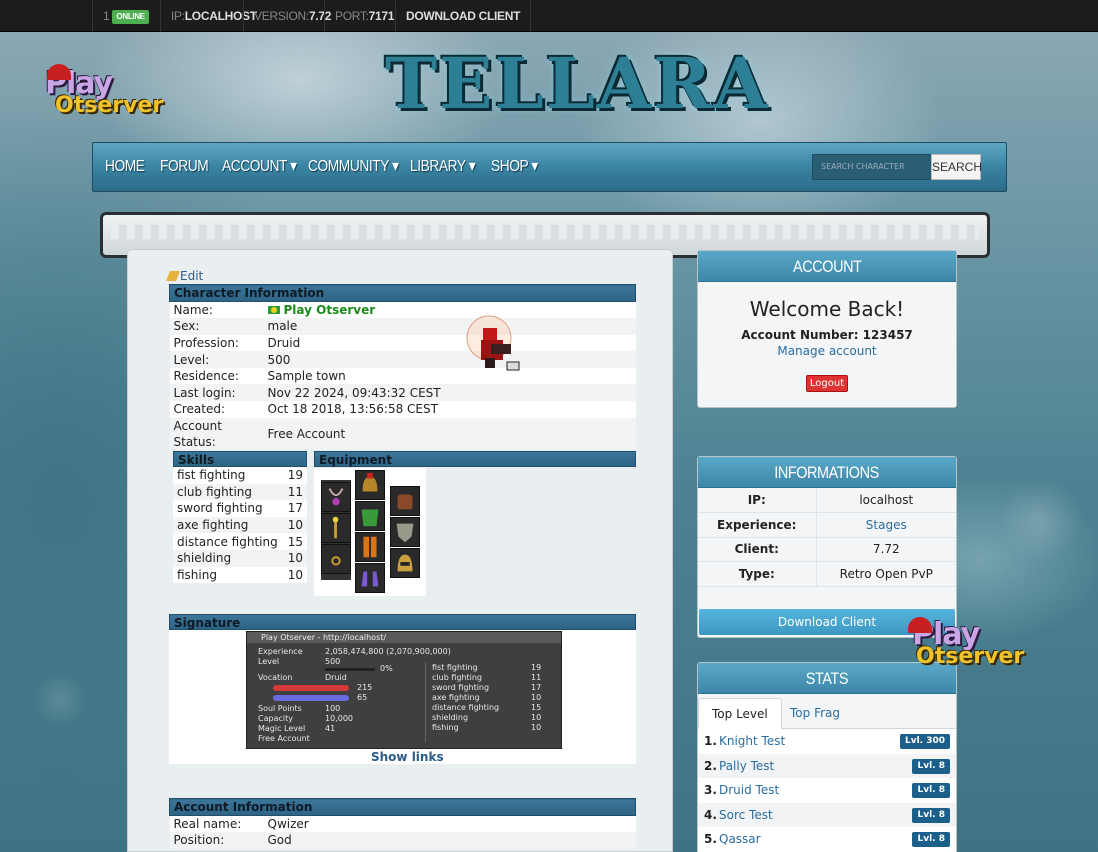 This screenshot has height=852, width=1098. Describe the element at coordinates (339, 718) in the screenshot. I see `sig-capacity-value: 10,000` at that location.